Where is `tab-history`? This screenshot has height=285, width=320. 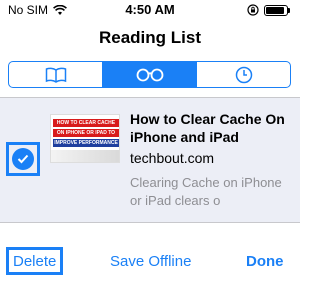
tab-history is located at coordinates (243, 74).